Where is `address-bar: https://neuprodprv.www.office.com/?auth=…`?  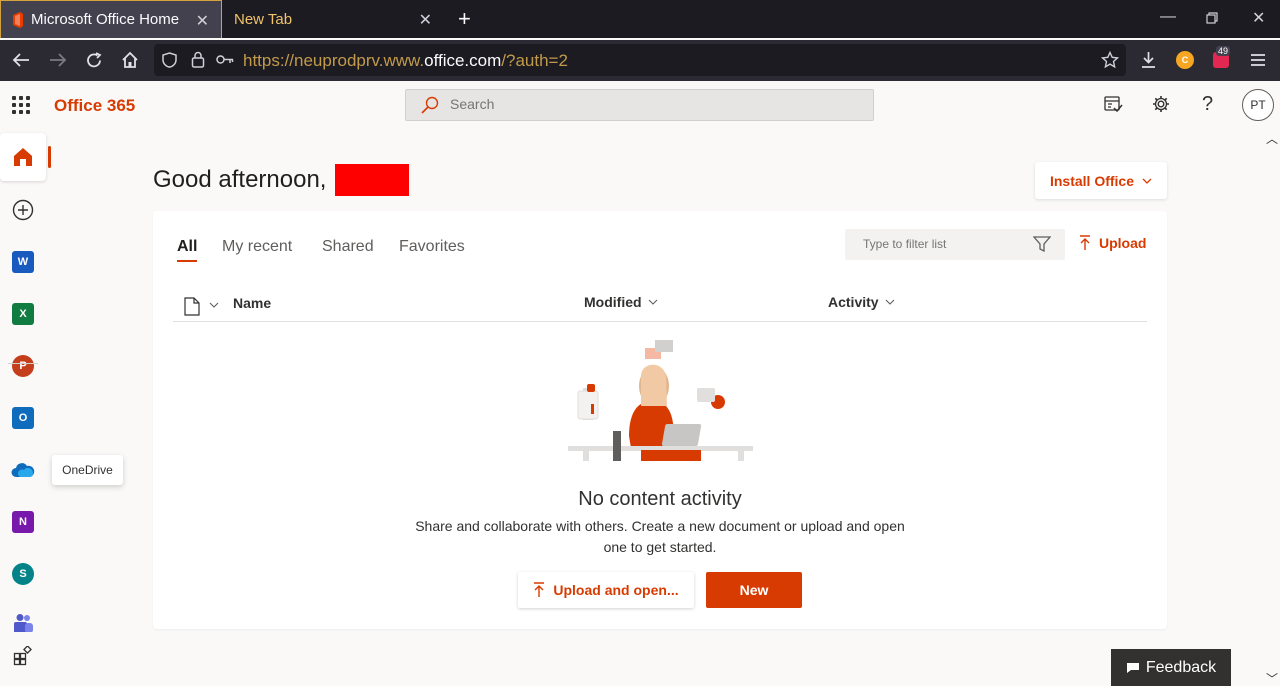 address-bar: https://neuprodprv.www.office.com/?auth=… is located at coordinates (640, 60).